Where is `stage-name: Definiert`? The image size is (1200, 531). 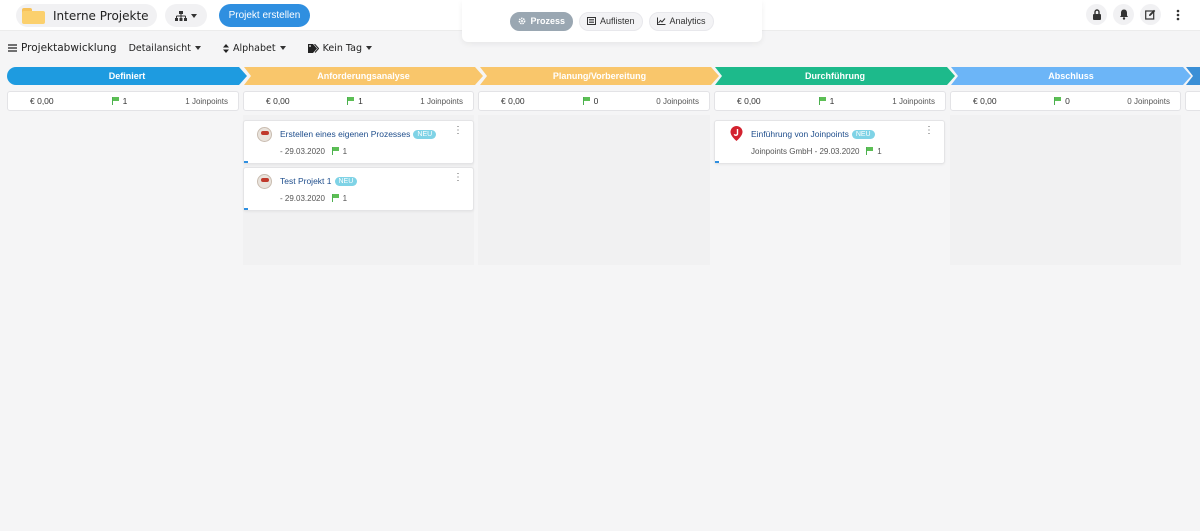
stage-name: Definiert is located at coordinates (127, 76).